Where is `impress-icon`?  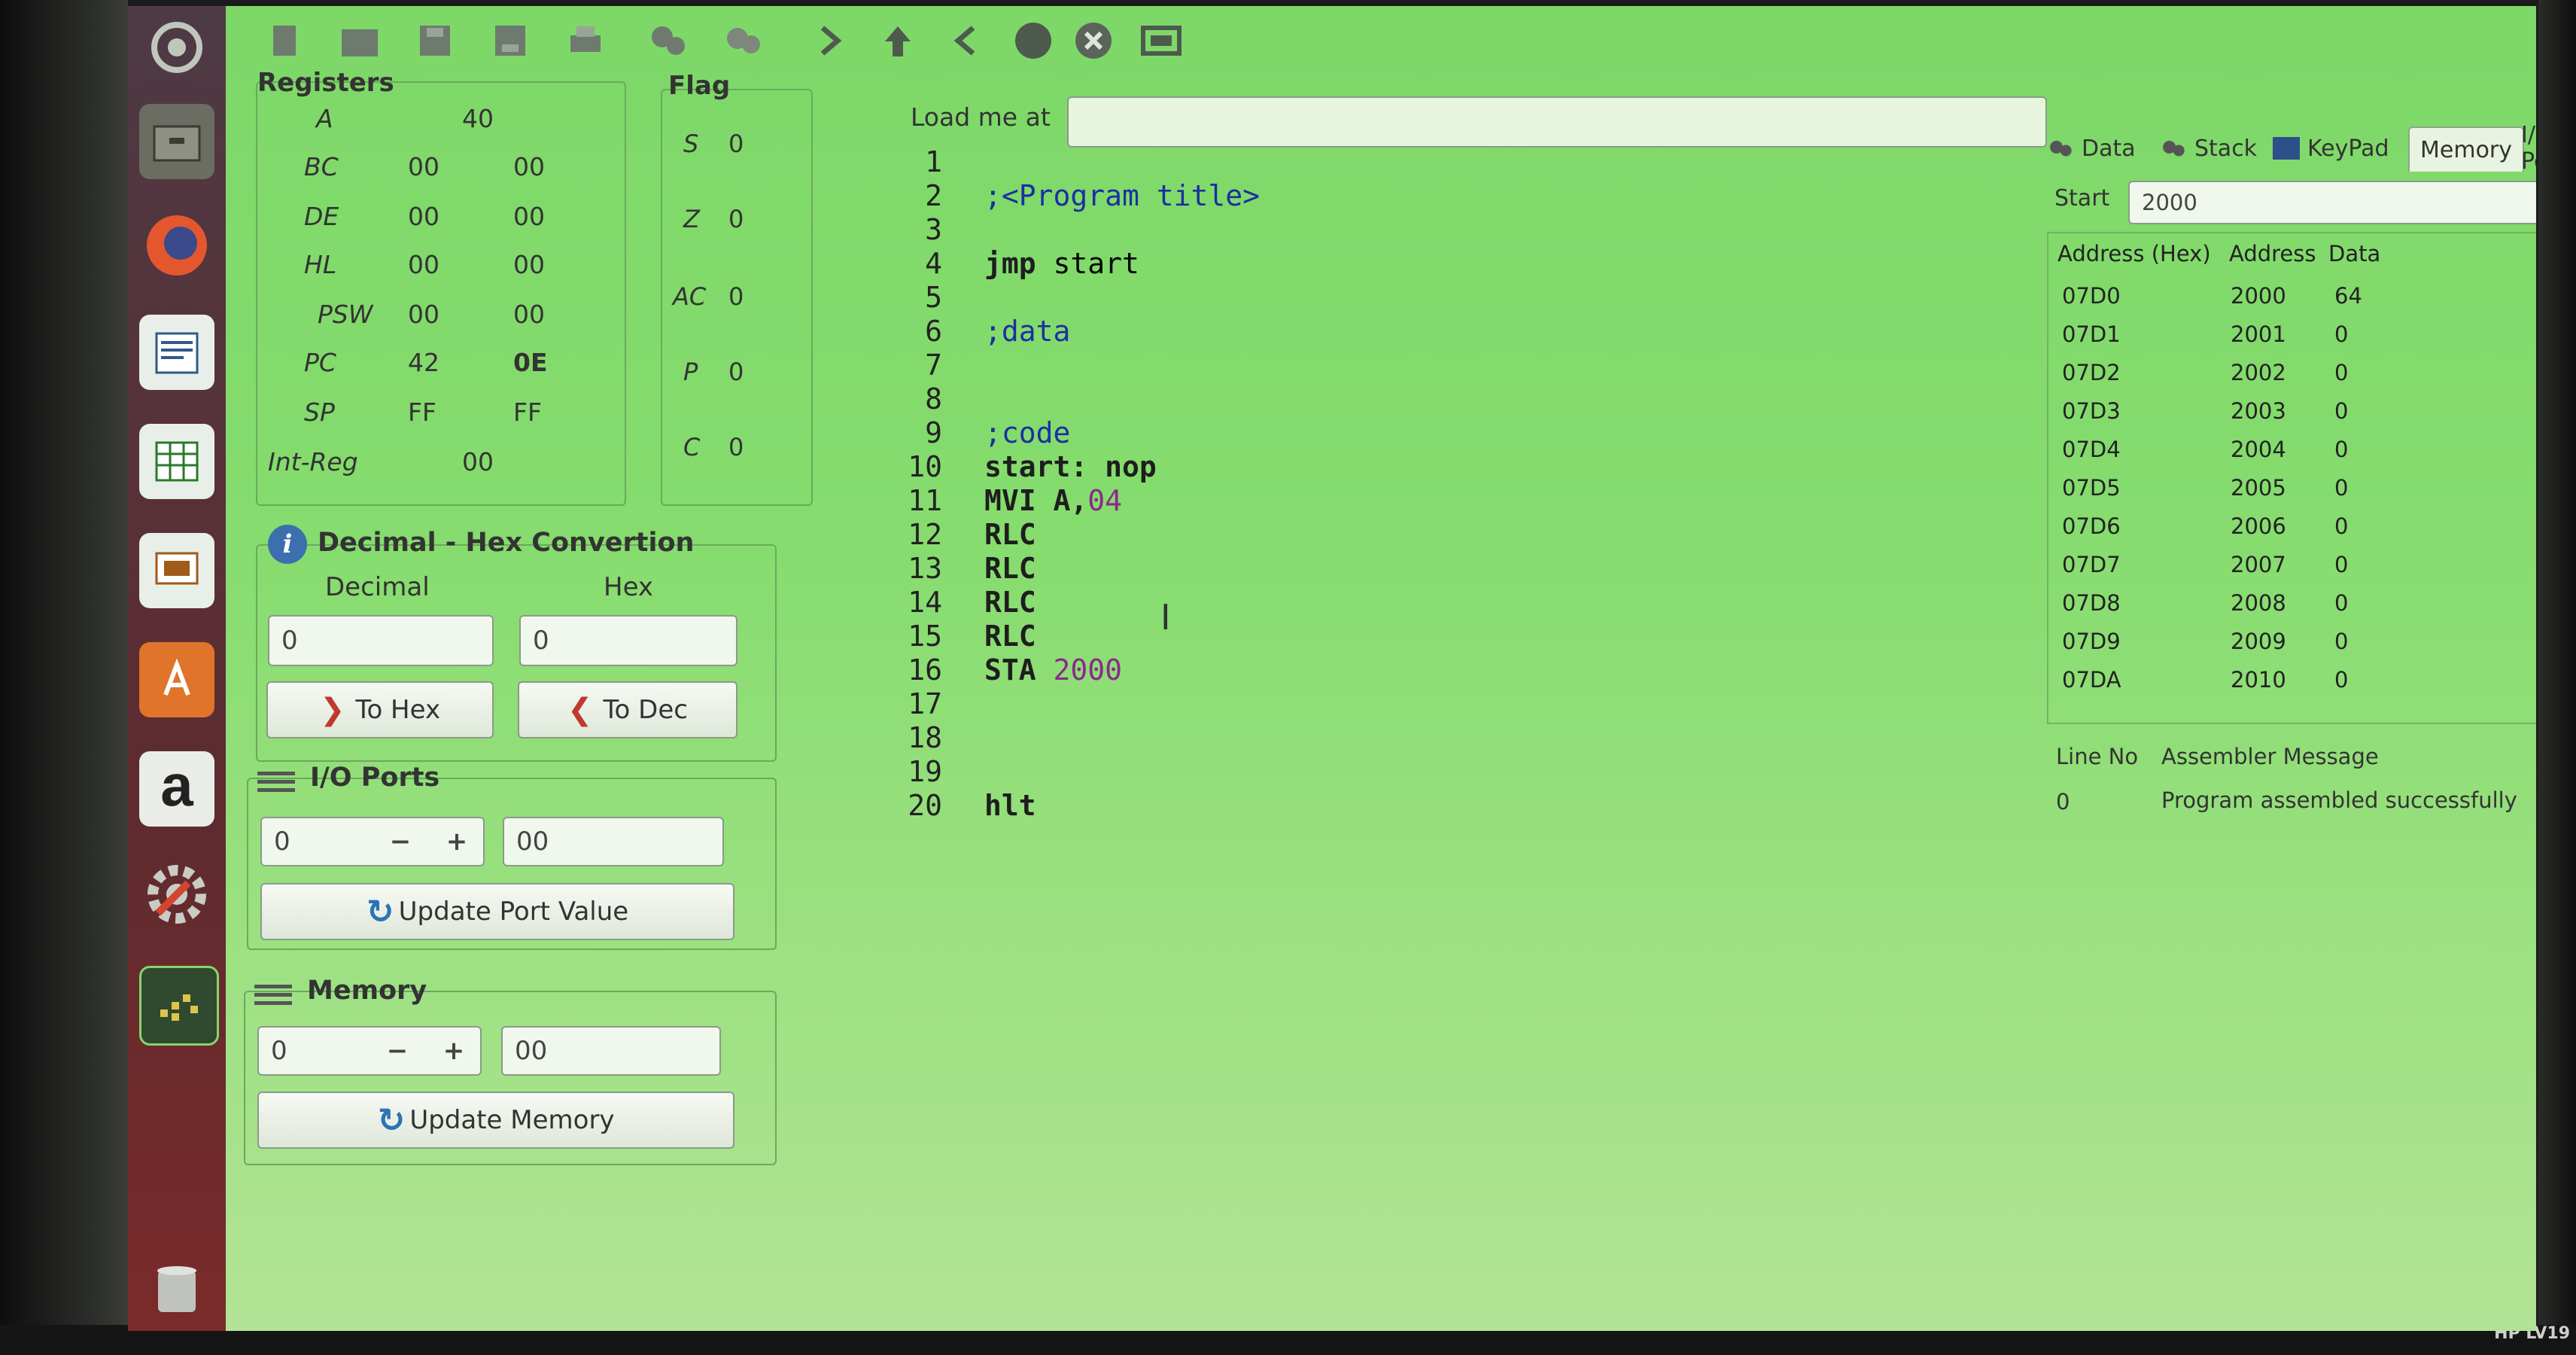 impress-icon is located at coordinates (176, 570).